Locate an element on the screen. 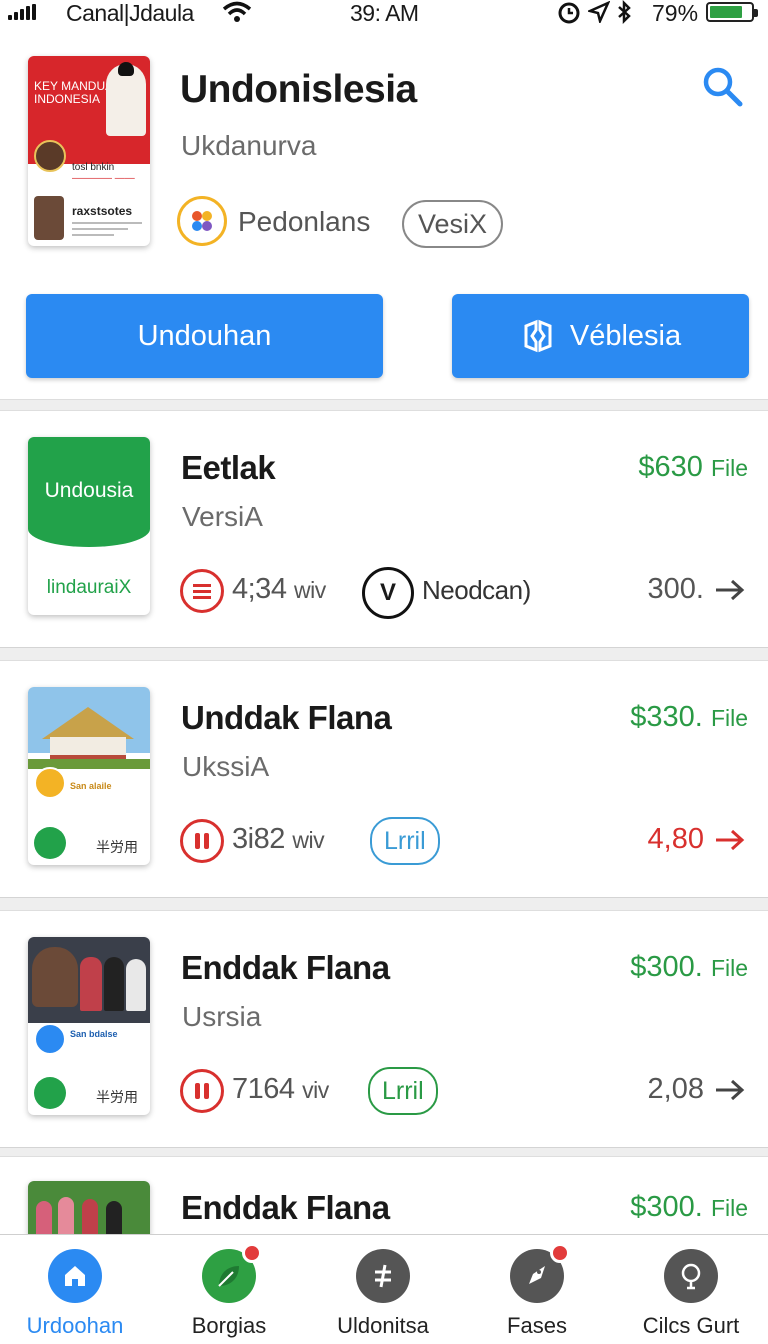 This screenshot has width=768, height=1344. item-thumbnail is located at coordinates (89, 1209).